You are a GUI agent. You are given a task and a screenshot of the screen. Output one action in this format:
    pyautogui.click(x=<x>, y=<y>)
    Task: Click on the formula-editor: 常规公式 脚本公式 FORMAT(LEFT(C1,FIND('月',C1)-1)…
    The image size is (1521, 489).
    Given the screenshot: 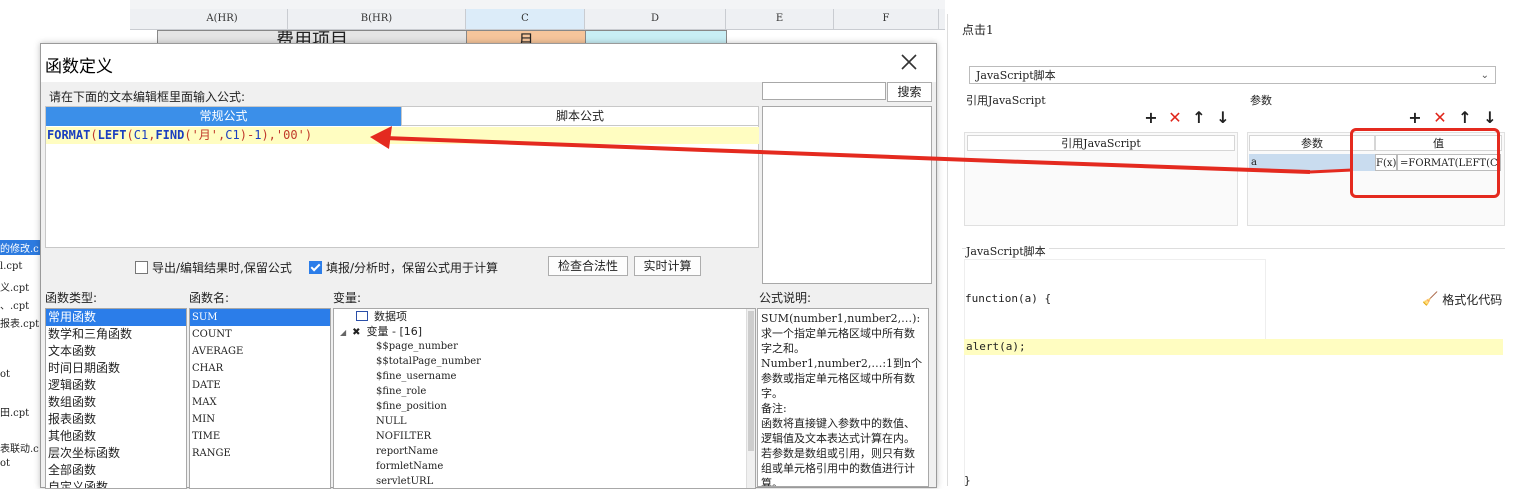 What is the action you would take?
    pyautogui.click(x=402, y=177)
    